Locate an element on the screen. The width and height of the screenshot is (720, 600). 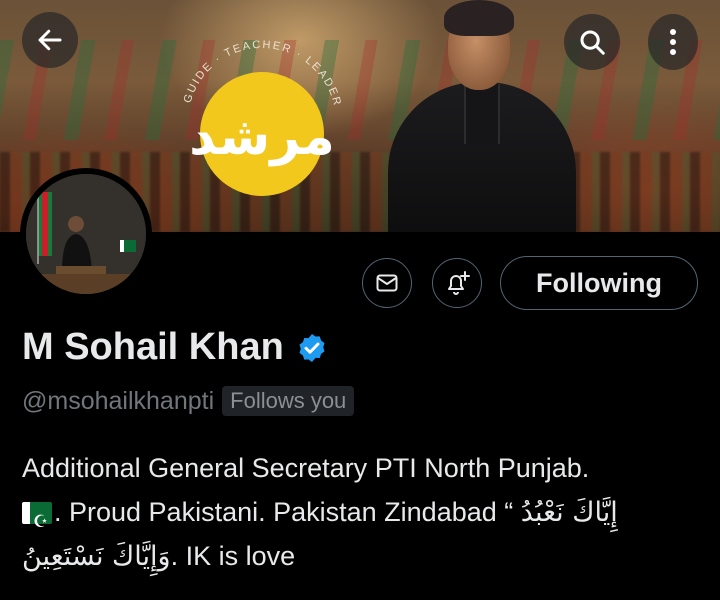
avatar is located at coordinates (86, 234).